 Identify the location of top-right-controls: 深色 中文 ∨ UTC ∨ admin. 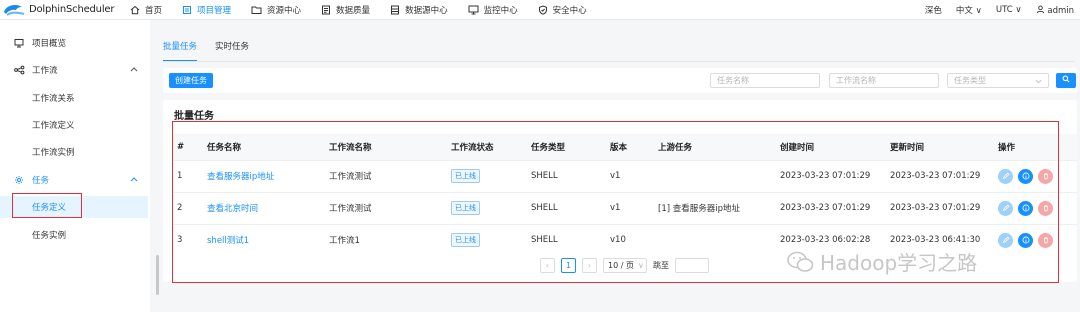
(999, 10).